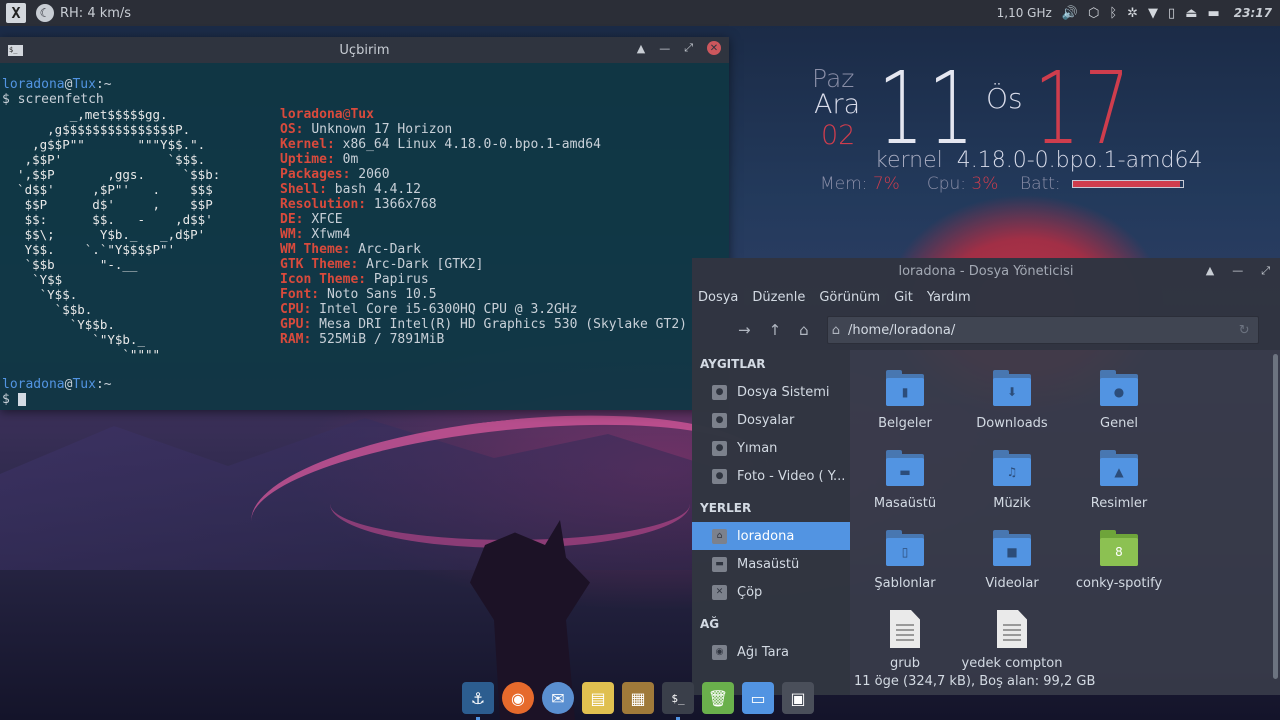  I want to click on terminal-cursor, so click(21, 399).